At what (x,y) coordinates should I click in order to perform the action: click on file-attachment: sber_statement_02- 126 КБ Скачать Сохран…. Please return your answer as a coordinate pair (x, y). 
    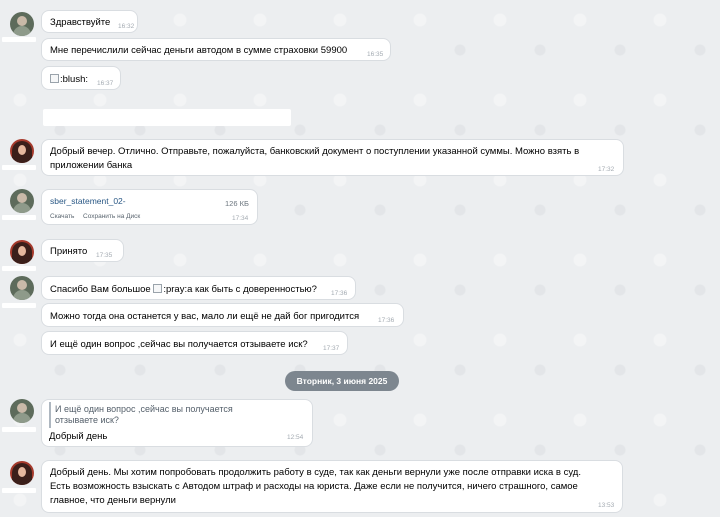
    Looking at the image, I should click on (149, 207).